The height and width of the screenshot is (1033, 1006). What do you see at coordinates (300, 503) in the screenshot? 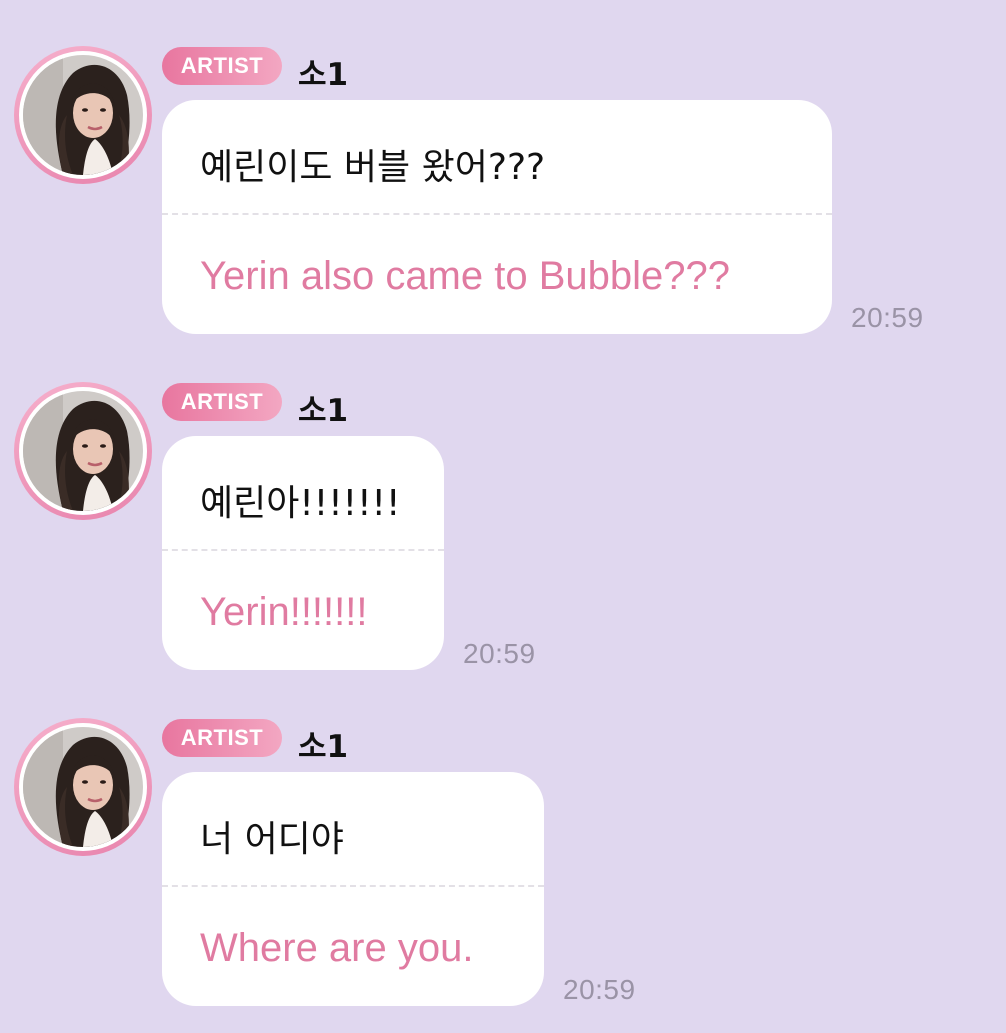
I see `message-text: 예린아!!!!!!!` at bounding box center [300, 503].